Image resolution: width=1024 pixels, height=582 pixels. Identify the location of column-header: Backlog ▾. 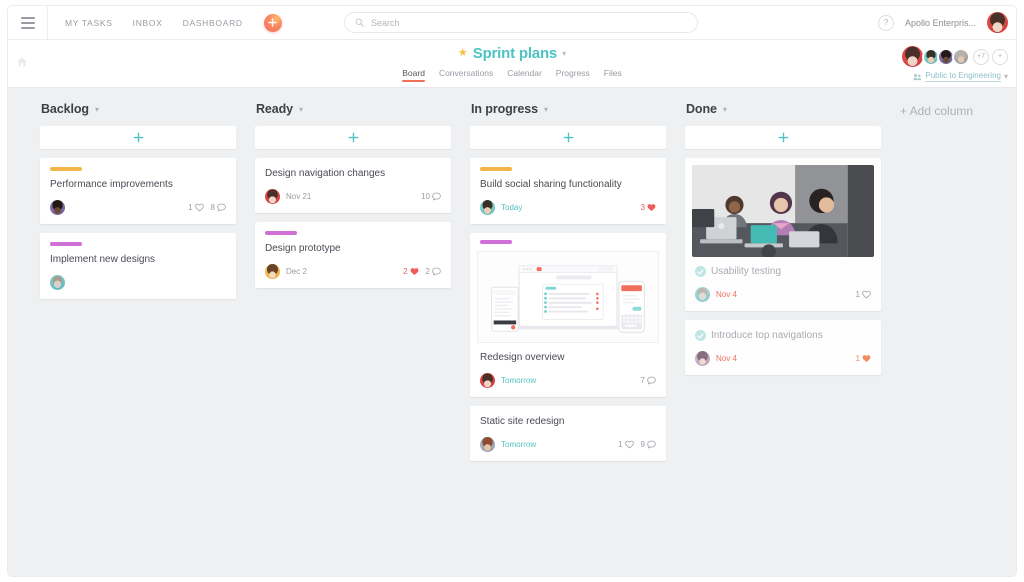
(138, 109).